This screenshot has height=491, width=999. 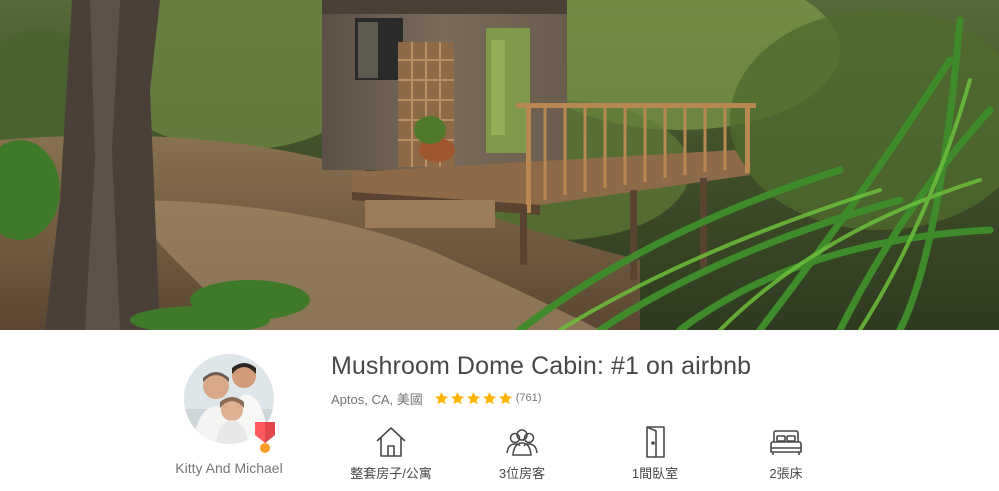 I want to click on host-profile: Kitty And Michael, so click(x=229, y=415).